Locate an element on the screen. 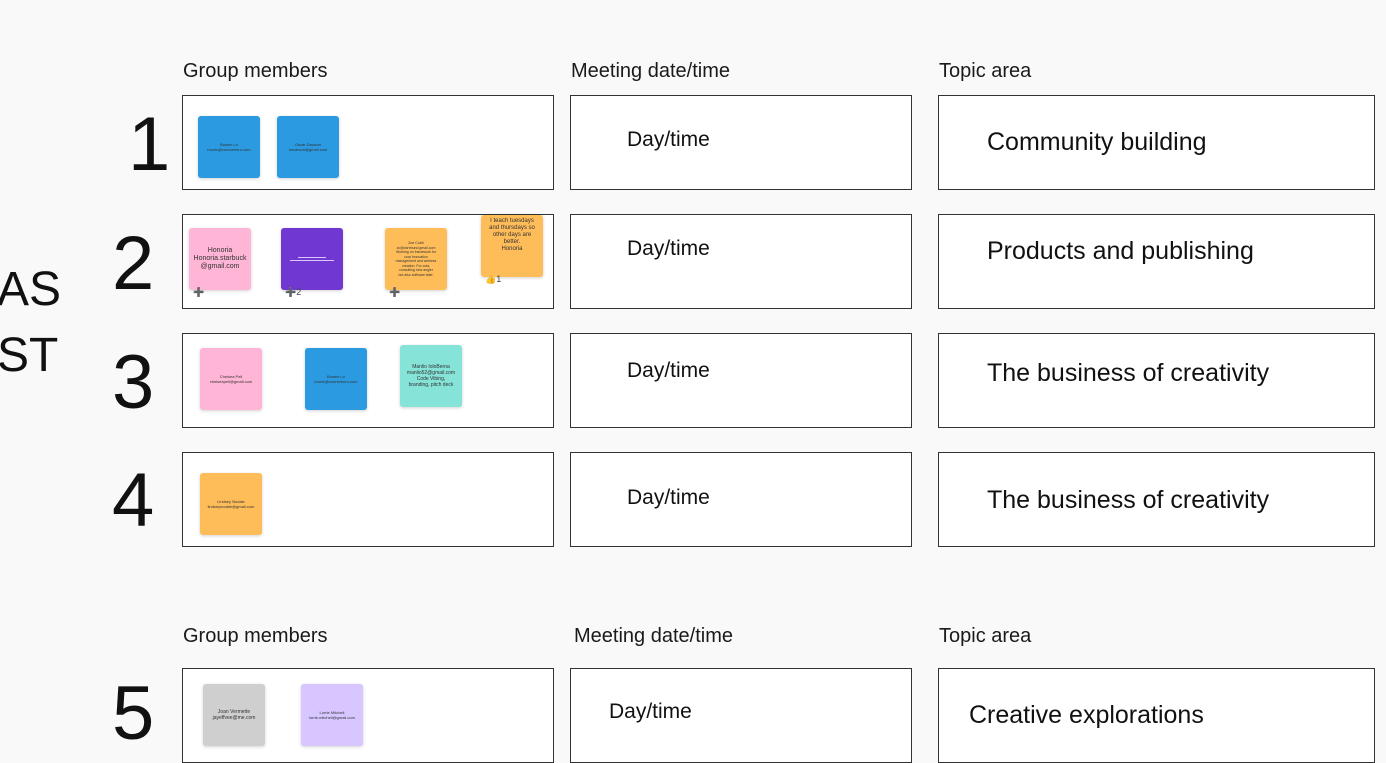 The height and width of the screenshot is (763, 1386). sticky-note-text: Joan Vermette jayeffvee@me.com is located at coordinates (234, 715).